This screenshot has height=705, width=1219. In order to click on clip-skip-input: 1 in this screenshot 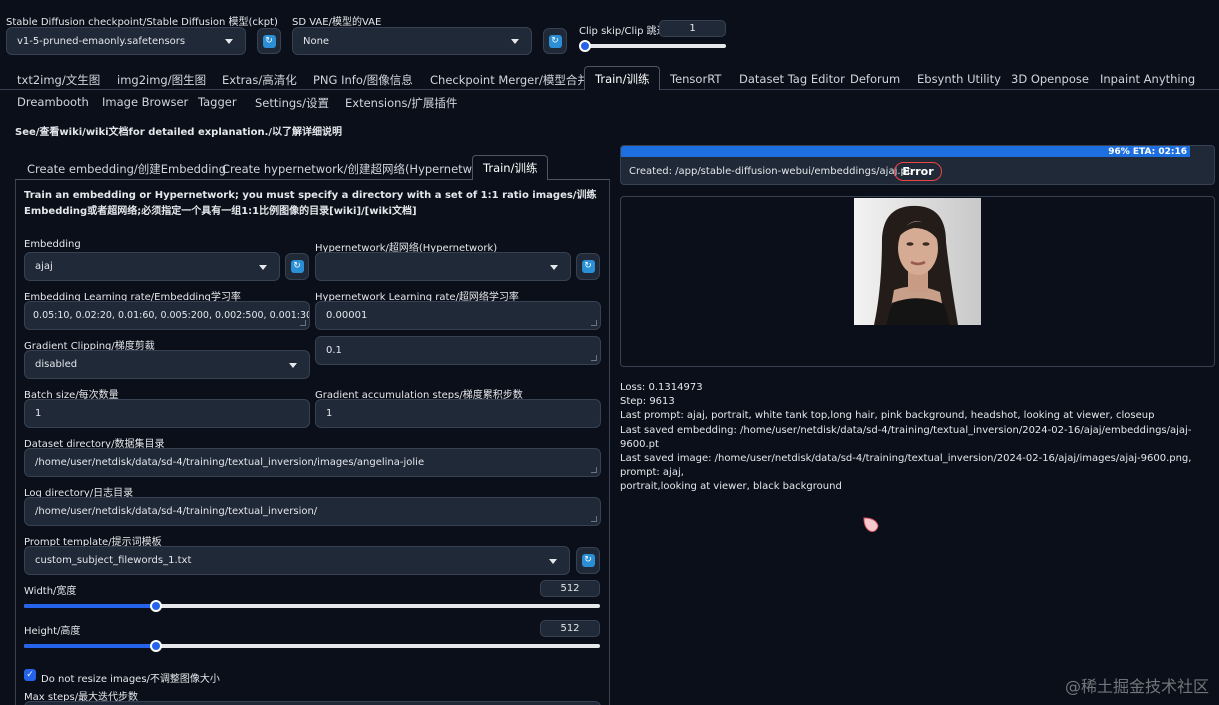, I will do `click(692, 28)`.